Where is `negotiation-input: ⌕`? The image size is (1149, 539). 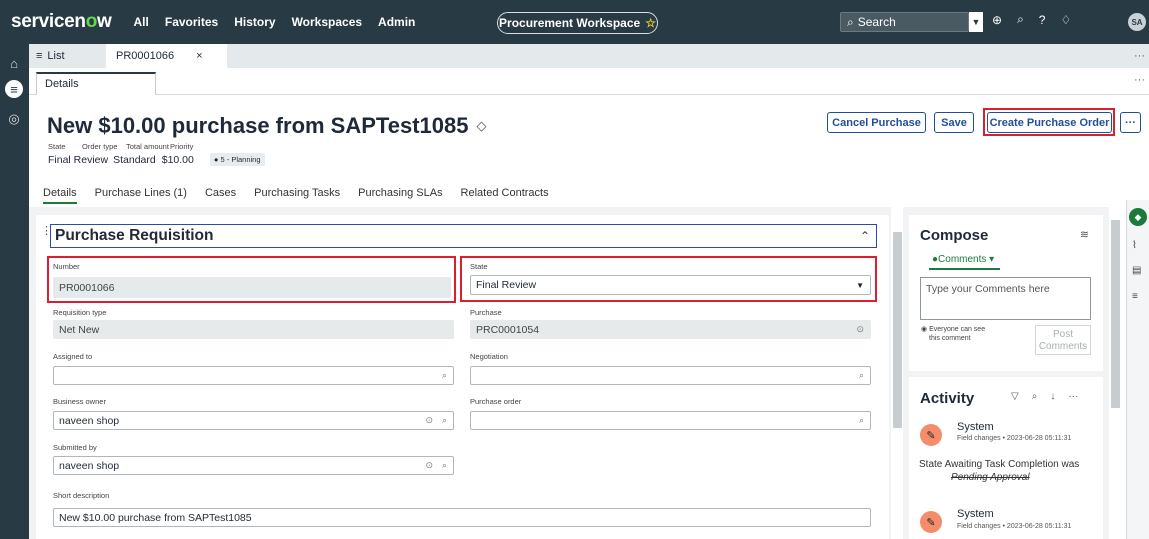
negotiation-input: ⌕ is located at coordinates (670, 375).